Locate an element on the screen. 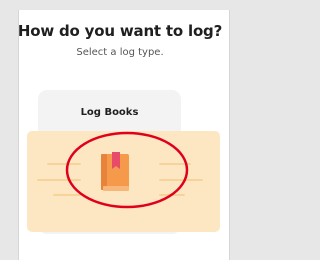  log-books-title: Log Books is located at coordinates (109, 112).